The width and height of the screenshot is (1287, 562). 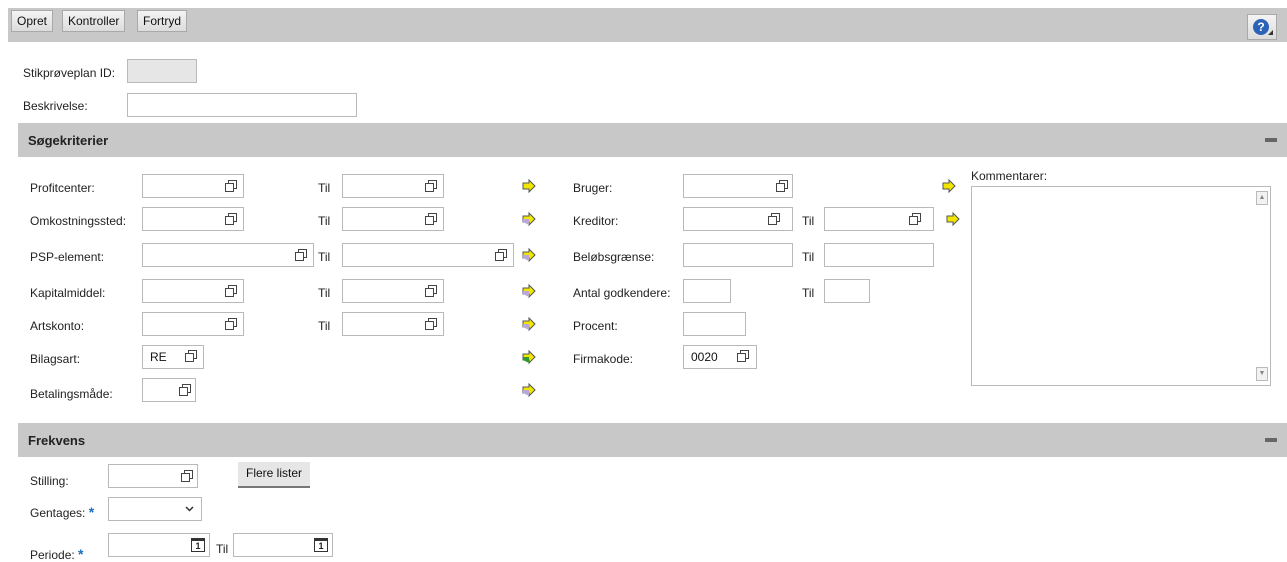 What do you see at coordinates (67, 257) in the screenshot?
I see `wbs-element-label: PSP-element:` at bounding box center [67, 257].